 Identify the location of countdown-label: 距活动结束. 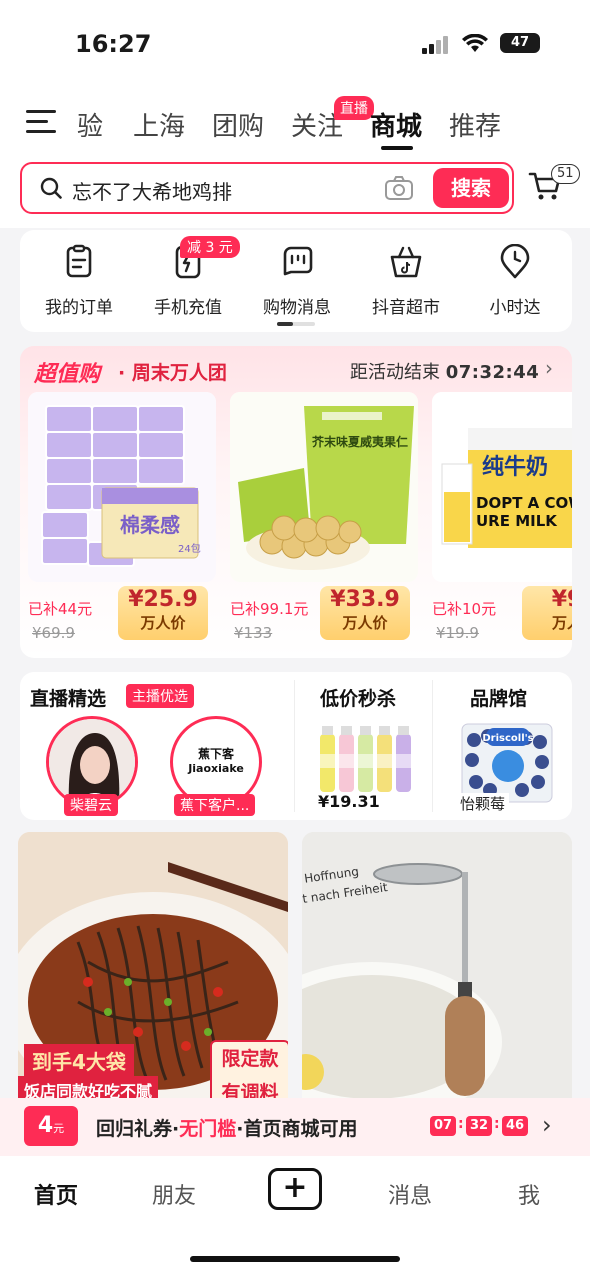
(395, 372).